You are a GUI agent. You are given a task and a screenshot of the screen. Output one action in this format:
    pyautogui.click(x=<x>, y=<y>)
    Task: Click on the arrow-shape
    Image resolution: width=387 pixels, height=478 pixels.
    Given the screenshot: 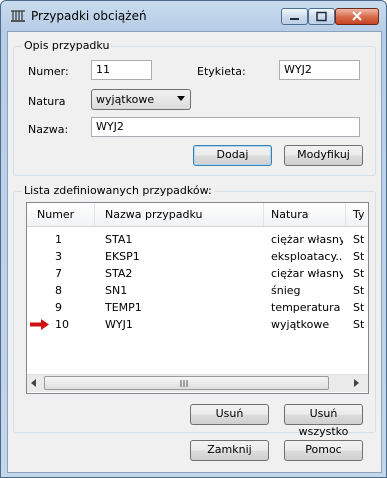 What is the action you would take?
    pyautogui.click(x=39, y=324)
    